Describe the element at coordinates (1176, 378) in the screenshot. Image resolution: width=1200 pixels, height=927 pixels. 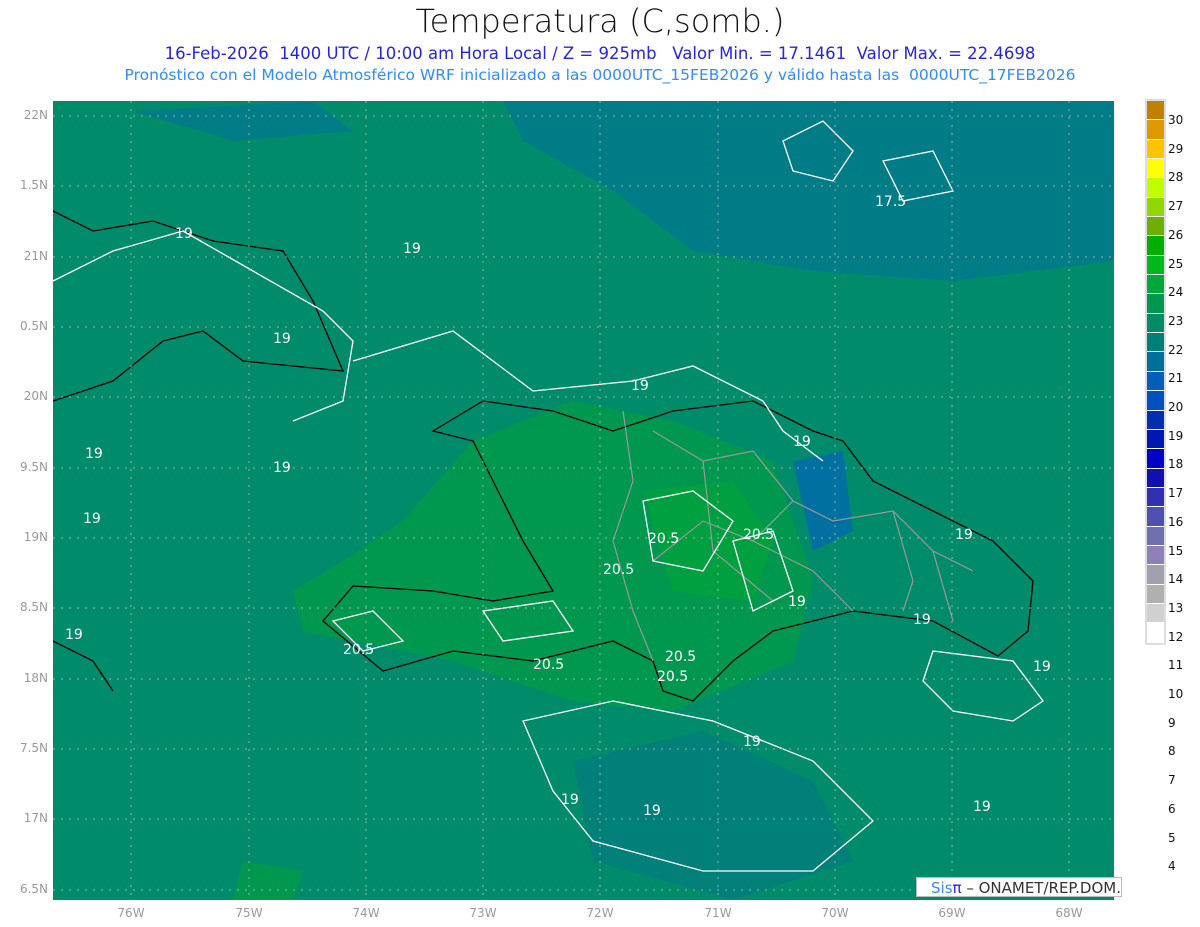
I see `colorbar-label: 21` at that location.